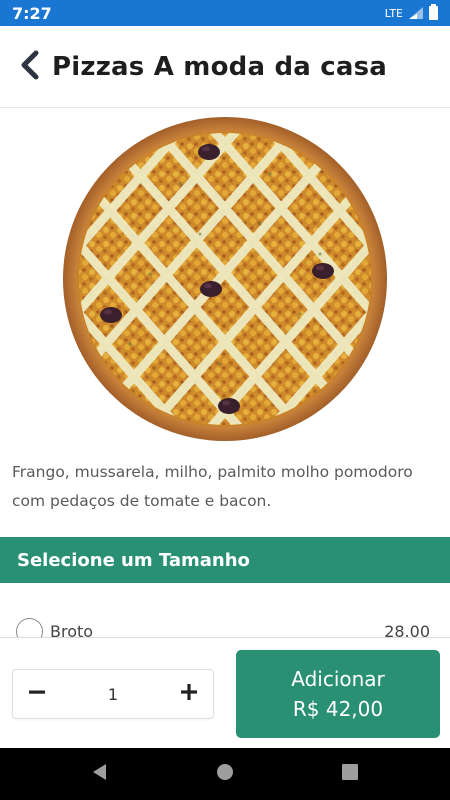 This screenshot has height=800, width=450. I want to click on circle-home-icon, so click(225, 774).